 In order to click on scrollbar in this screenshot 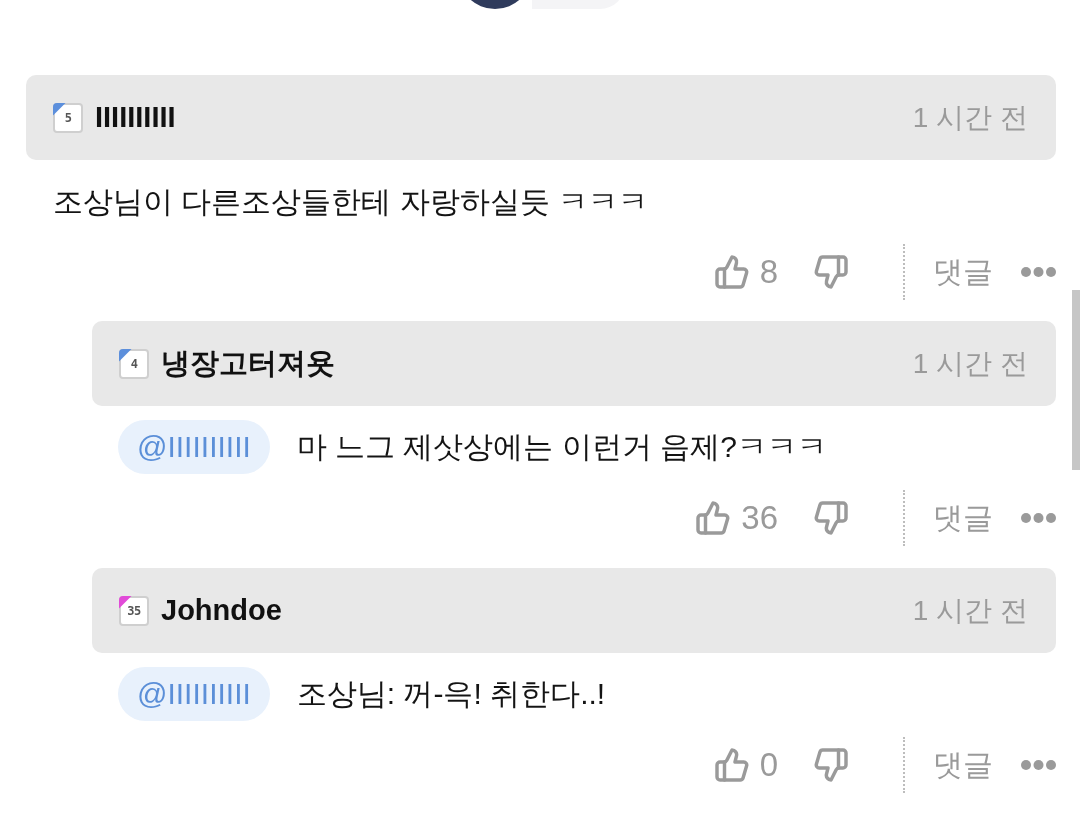, I will do `click(1076, 380)`.